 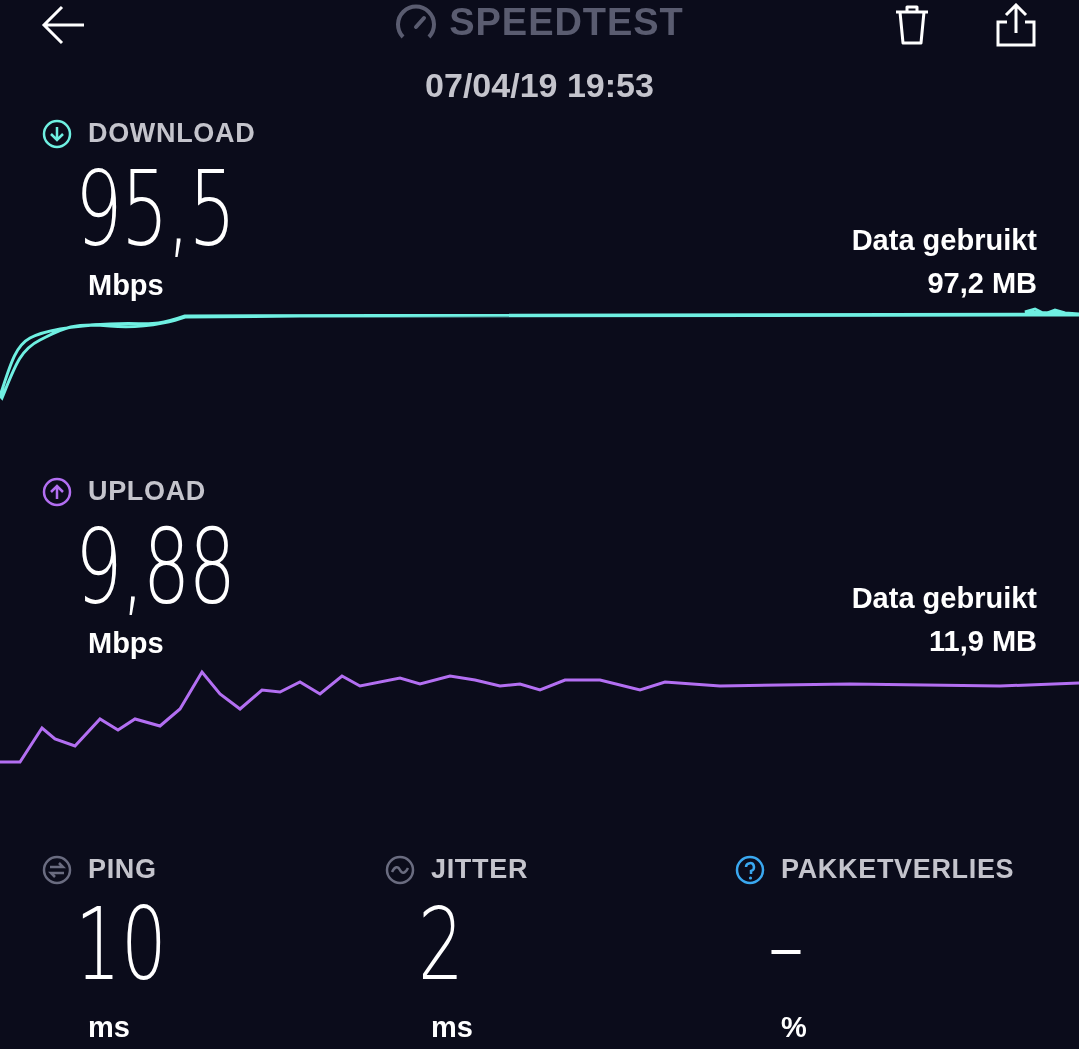 I want to click on test-date: 07/04/19 19:53, so click(x=539, y=85).